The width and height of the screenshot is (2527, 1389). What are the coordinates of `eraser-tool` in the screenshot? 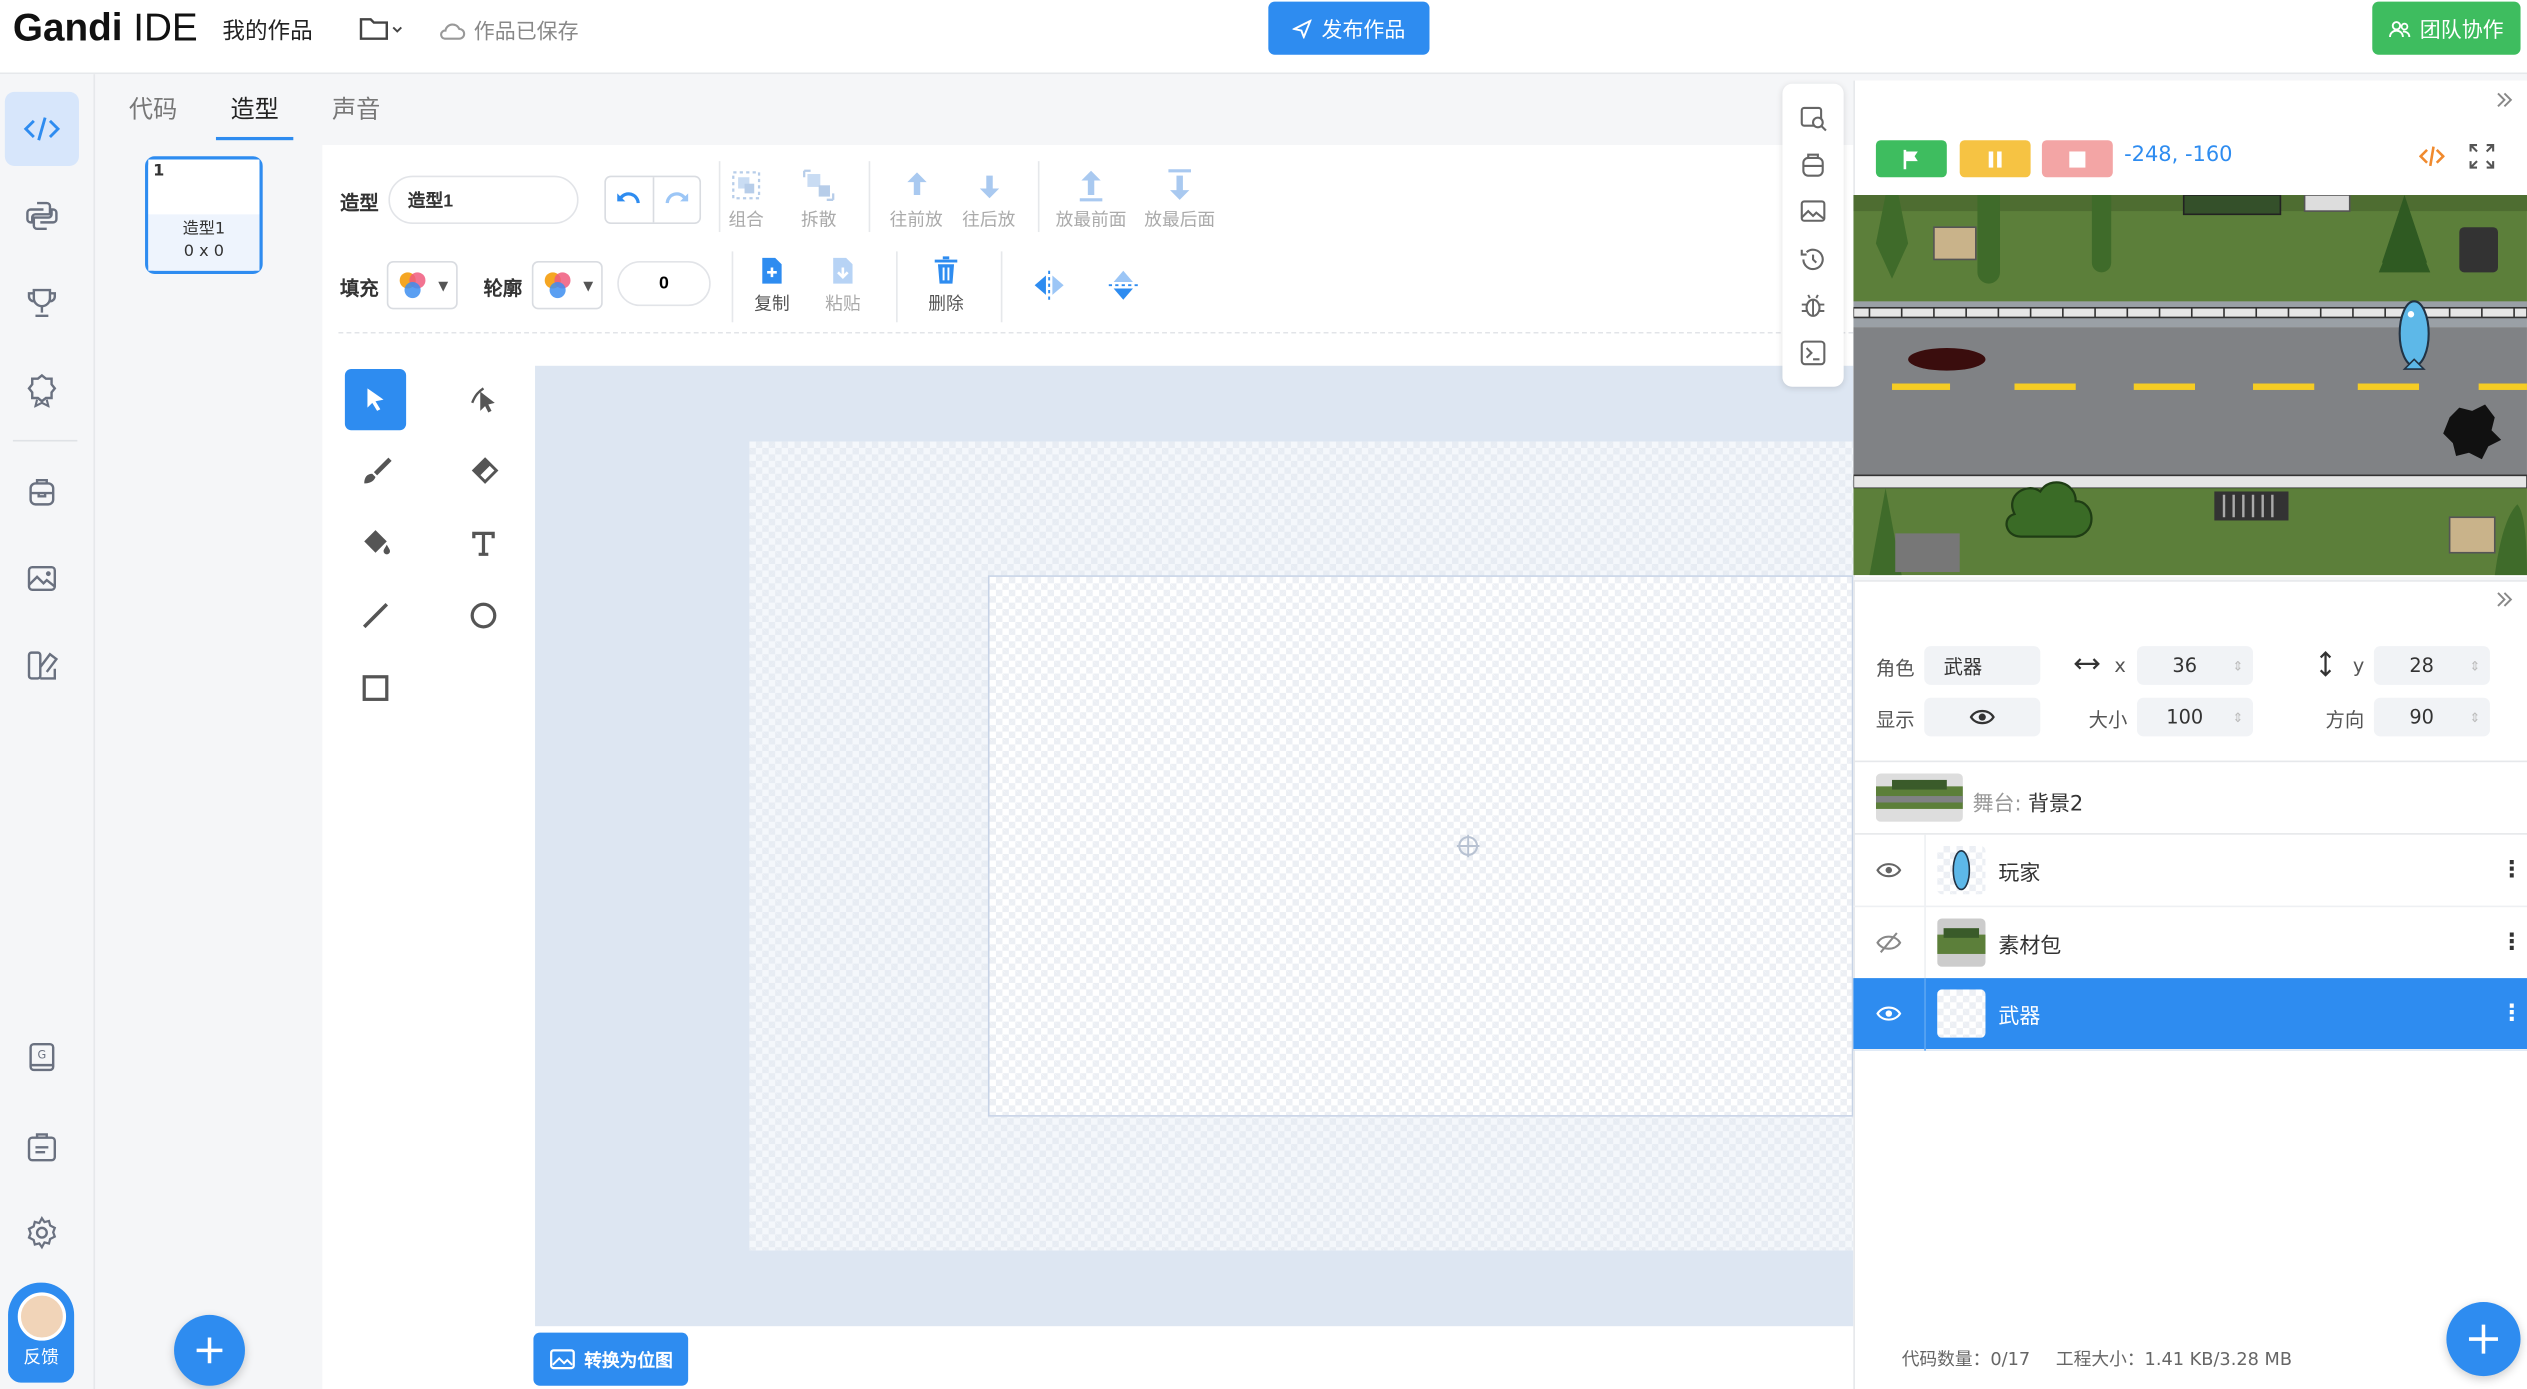 It's located at (483, 470).